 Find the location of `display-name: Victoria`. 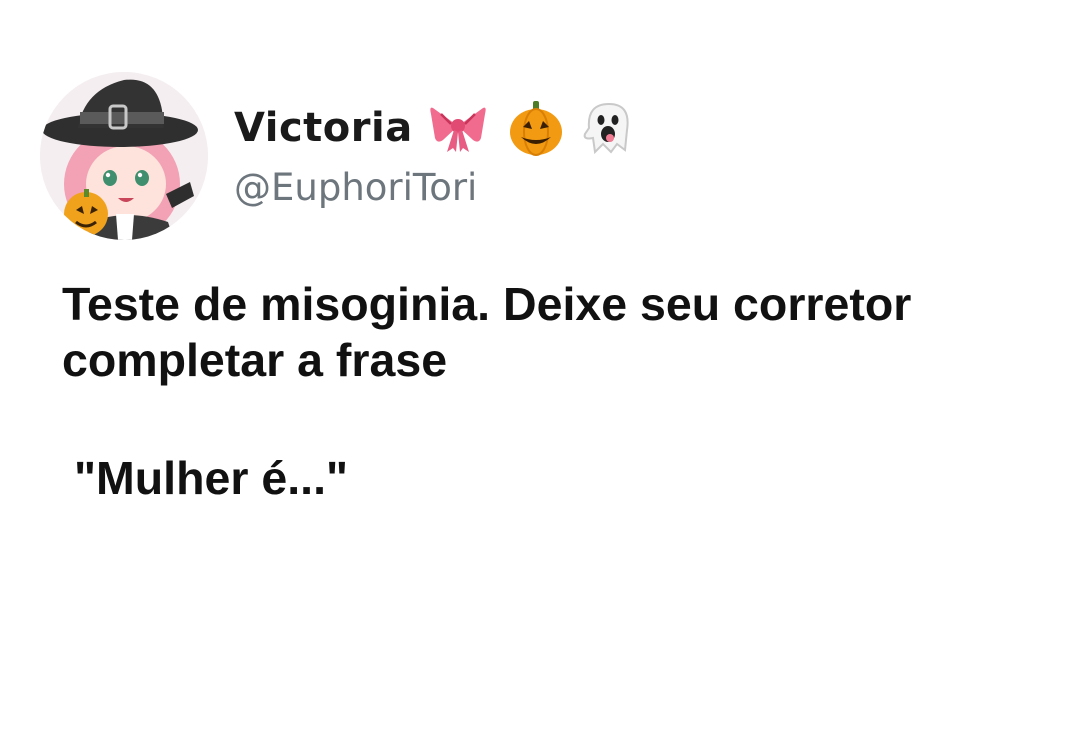

display-name: Victoria is located at coordinates (323, 128).